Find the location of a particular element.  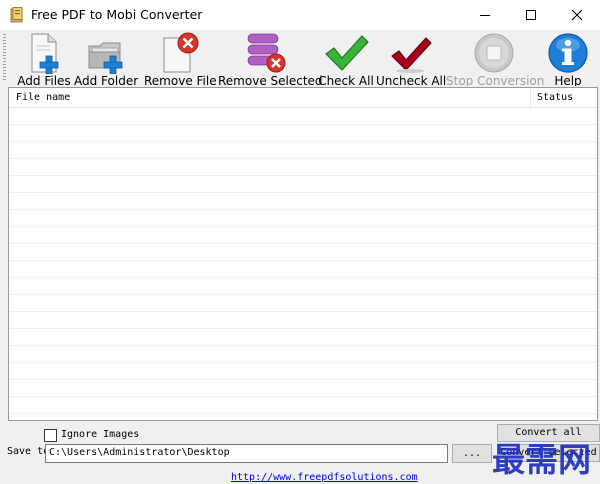

close-button is located at coordinates (577, 15).